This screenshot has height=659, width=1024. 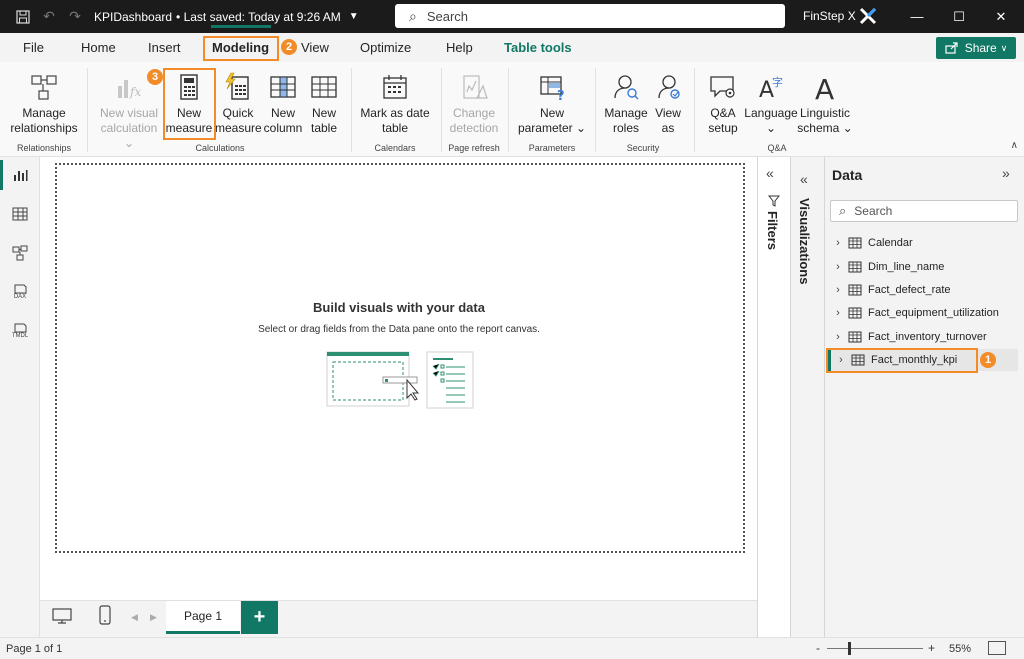 What do you see at coordinates (164, 47) in the screenshot?
I see `tab-insert: Insert` at bounding box center [164, 47].